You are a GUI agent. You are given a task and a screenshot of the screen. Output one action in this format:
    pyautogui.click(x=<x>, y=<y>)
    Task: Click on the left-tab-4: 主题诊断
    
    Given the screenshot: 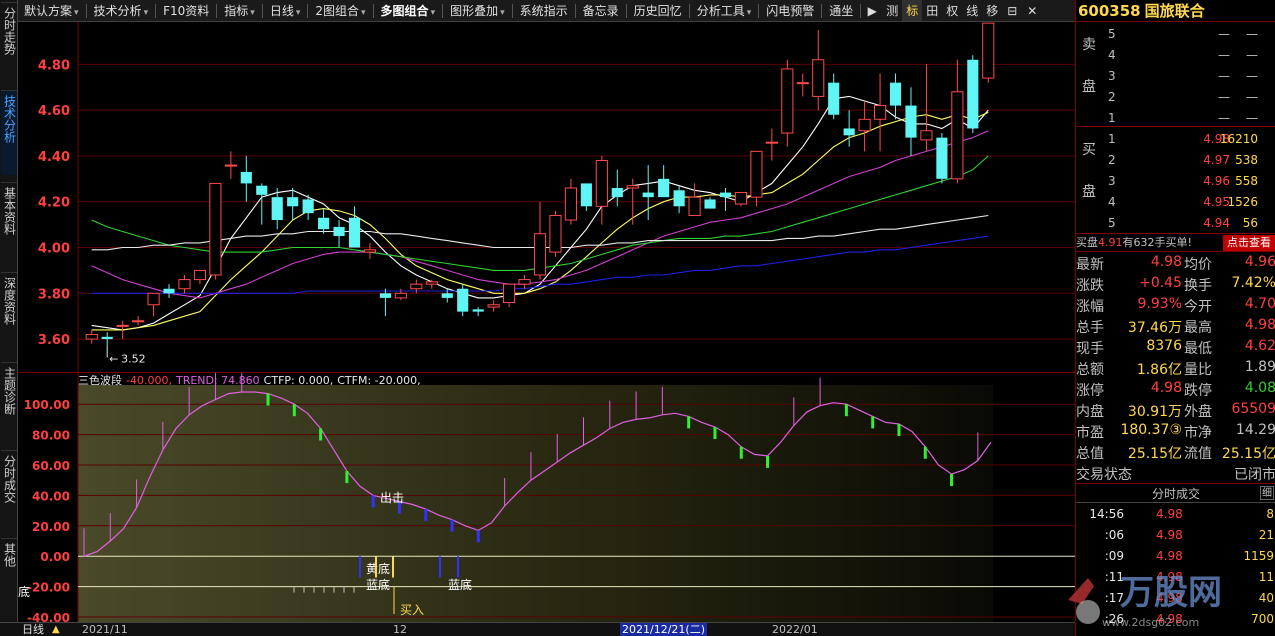 What is the action you would take?
    pyautogui.click(x=9, y=402)
    